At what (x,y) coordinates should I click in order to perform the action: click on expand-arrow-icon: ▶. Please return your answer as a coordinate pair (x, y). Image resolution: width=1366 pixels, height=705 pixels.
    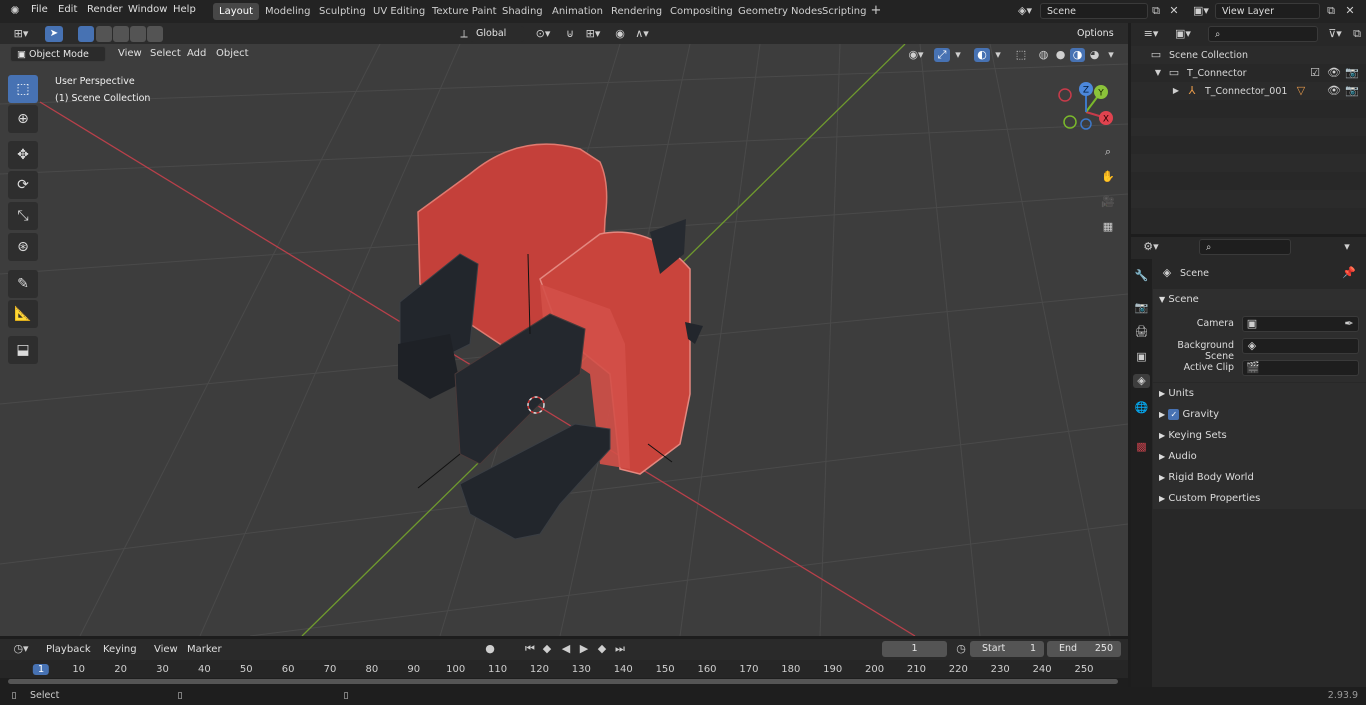
    Looking at the image, I should click on (1176, 91).